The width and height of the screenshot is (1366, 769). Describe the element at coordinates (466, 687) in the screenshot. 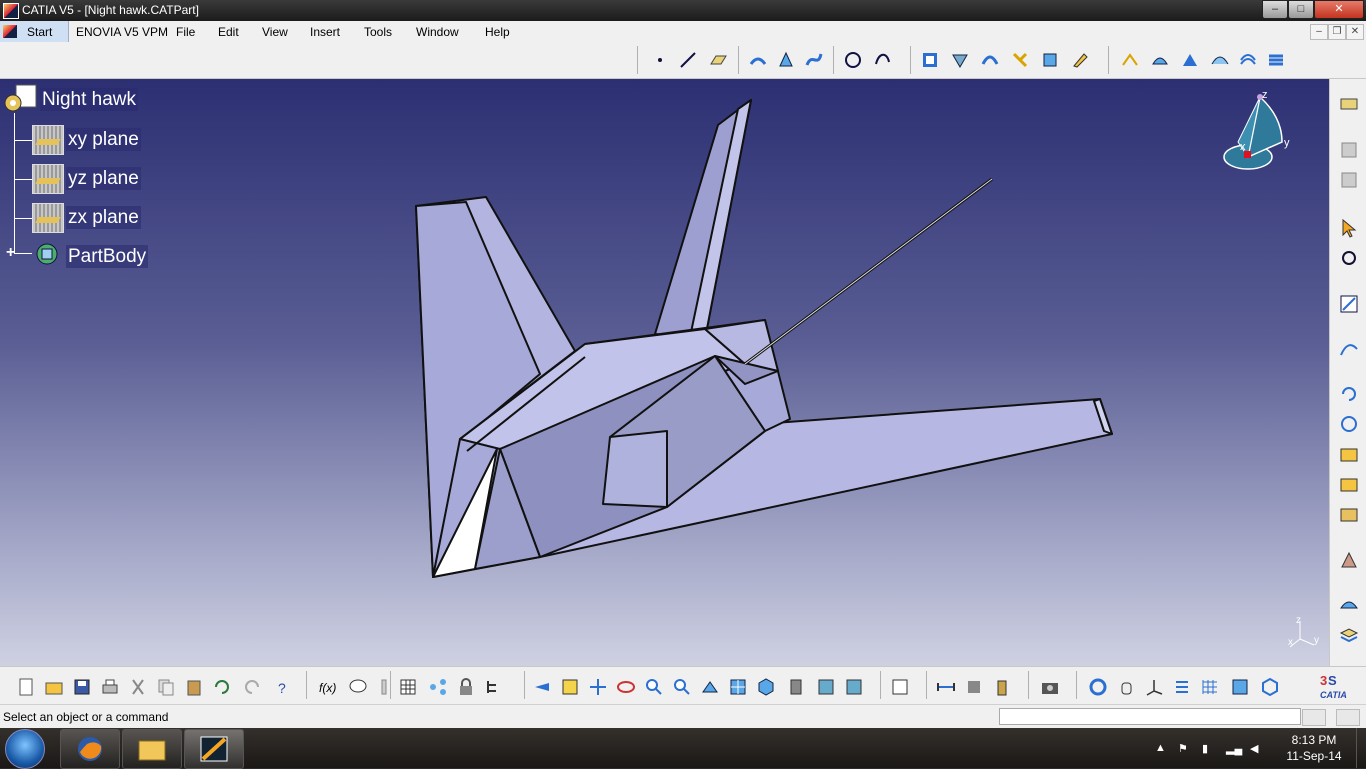

I see `lock-icon` at that location.